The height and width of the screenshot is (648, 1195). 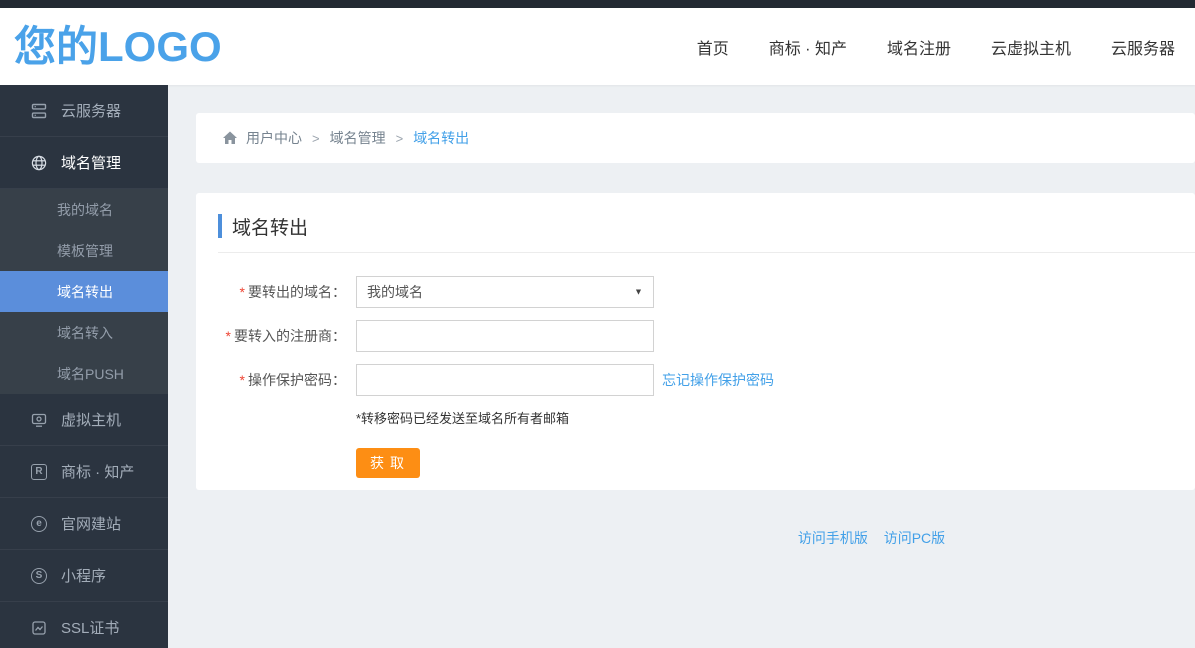 What do you see at coordinates (292, 292) in the screenshot?
I see `domain-select-label: * 要转出的域名：` at bounding box center [292, 292].